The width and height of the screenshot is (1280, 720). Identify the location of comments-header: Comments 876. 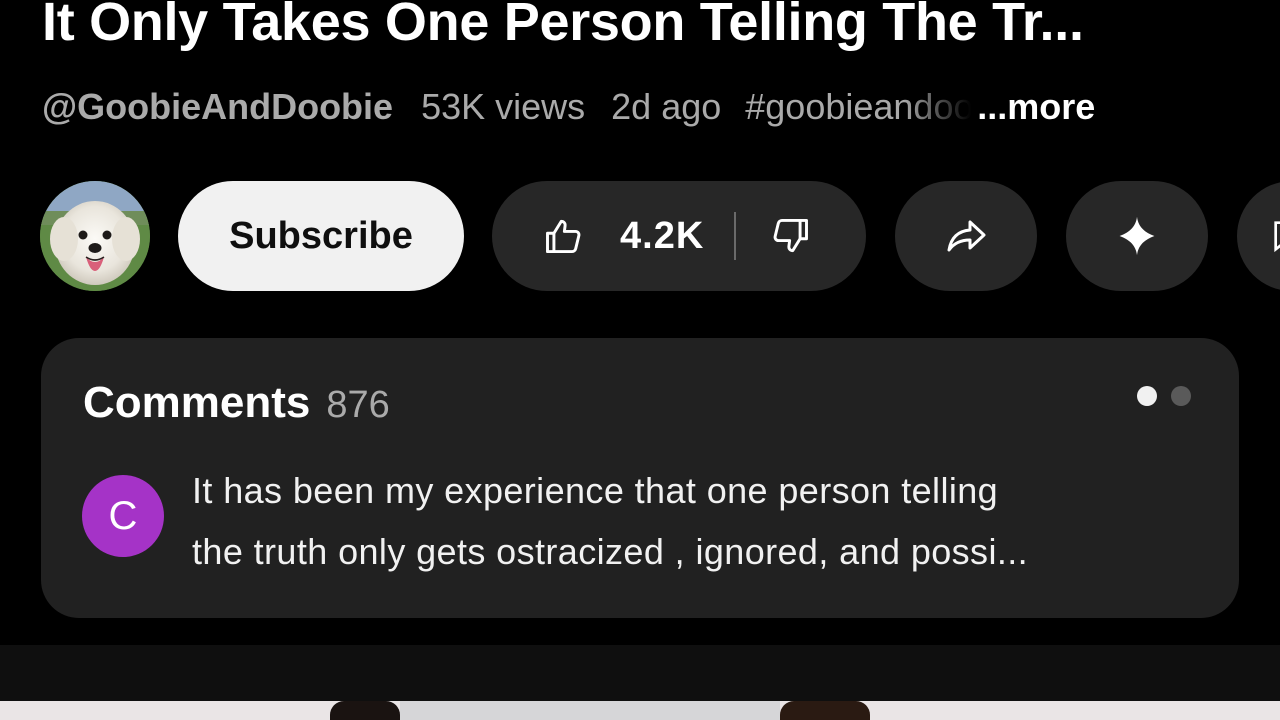
(236, 403).